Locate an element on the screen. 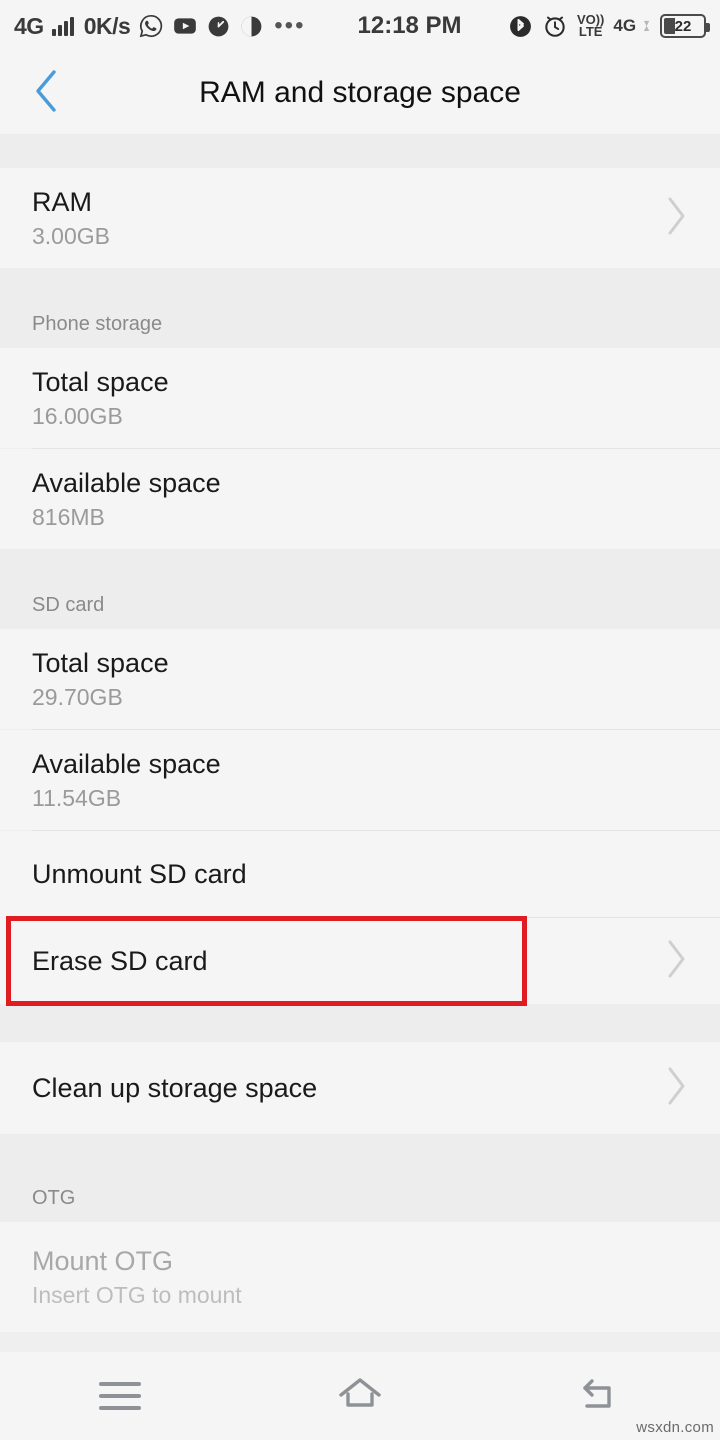 The height and width of the screenshot is (1440, 720). watermark: wsxdn.com is located at coordinates (675, 1427).